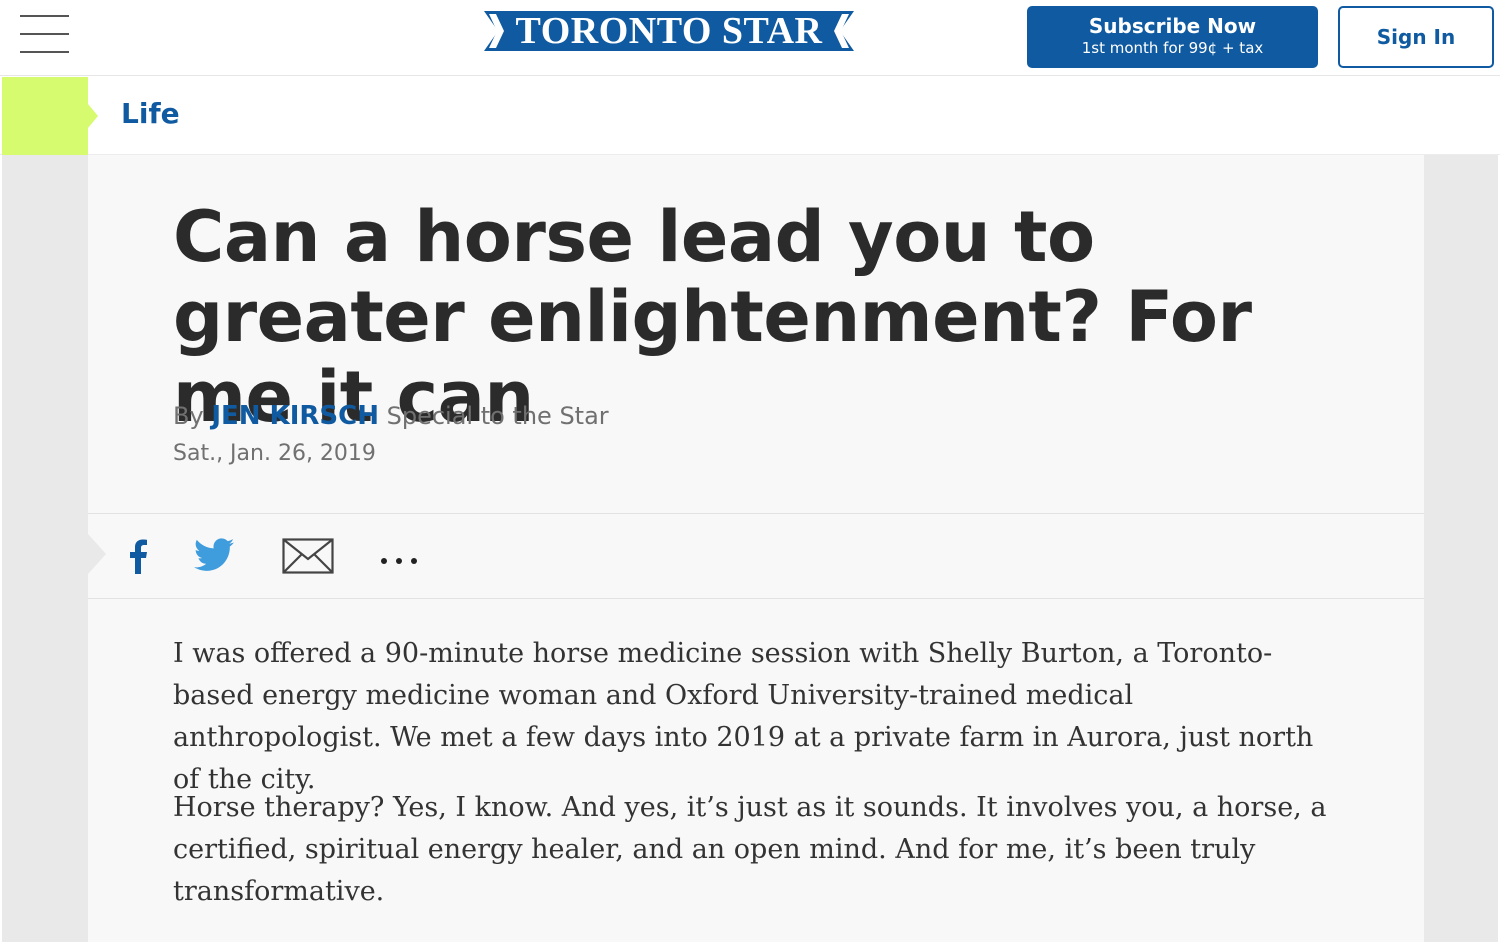  Describe the element at coordinates (93, 116) in the screenshot. I see `section-accent-arrow` at that location.